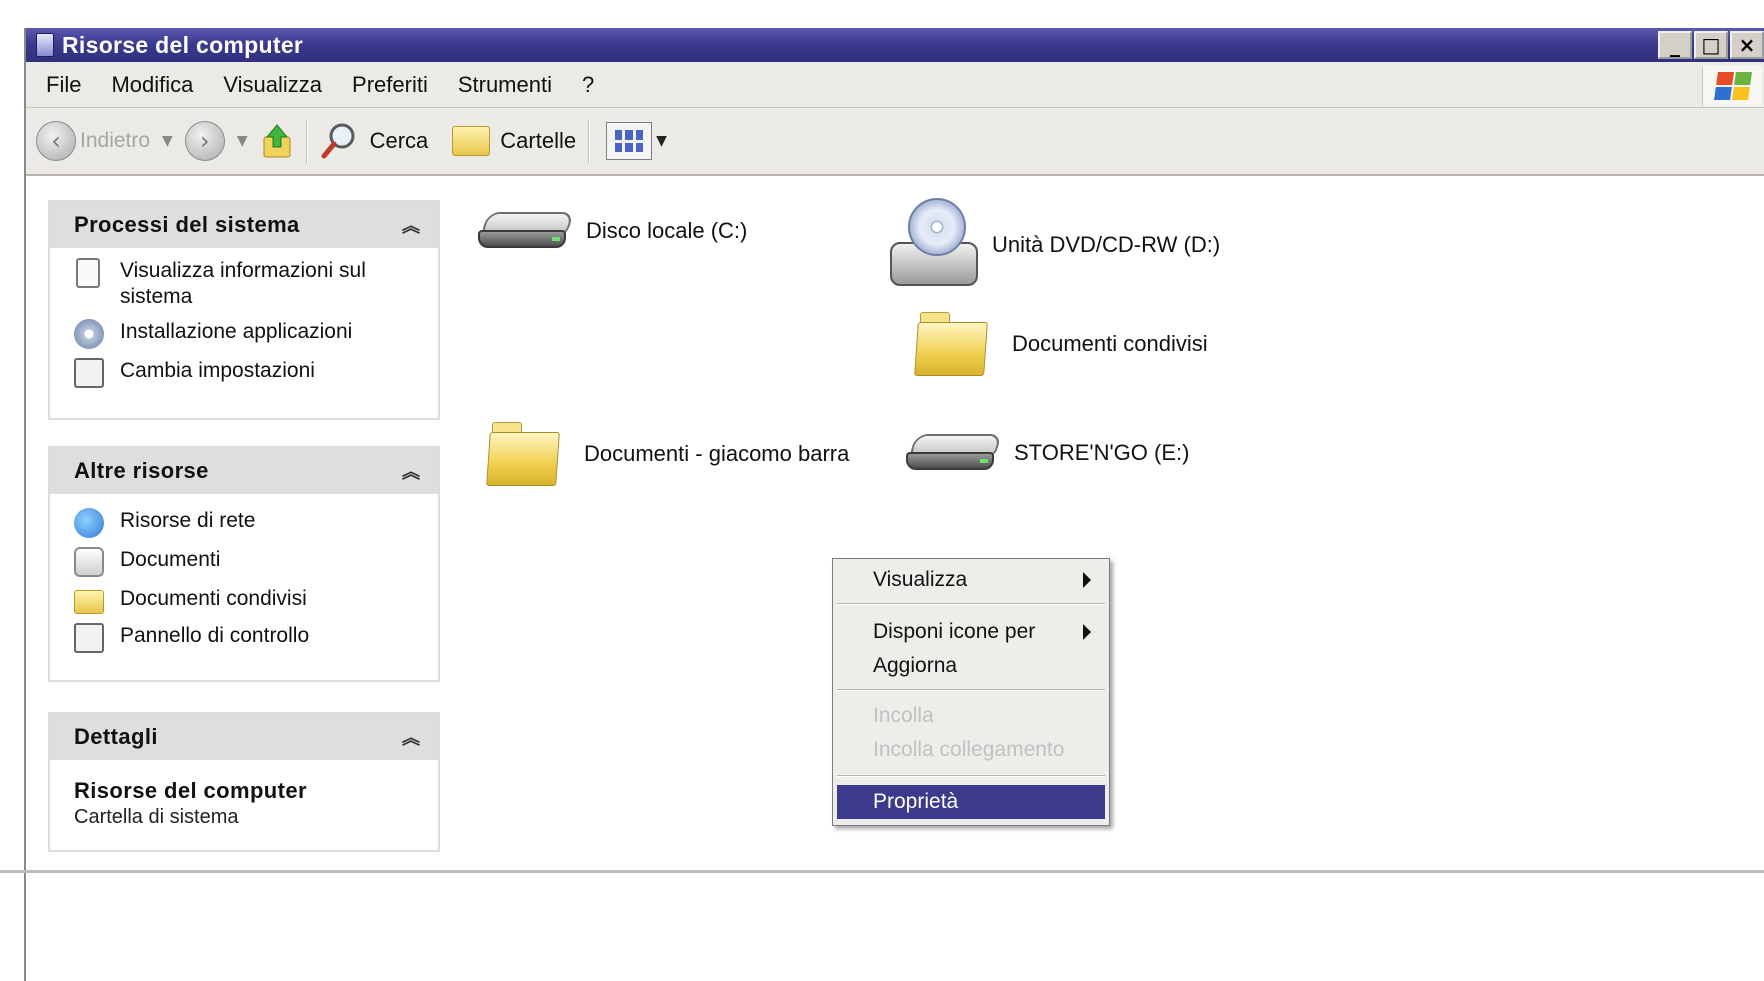  Describe the element at coordinates (340, 141) in the screenshot. I see `search-icon` at that location.